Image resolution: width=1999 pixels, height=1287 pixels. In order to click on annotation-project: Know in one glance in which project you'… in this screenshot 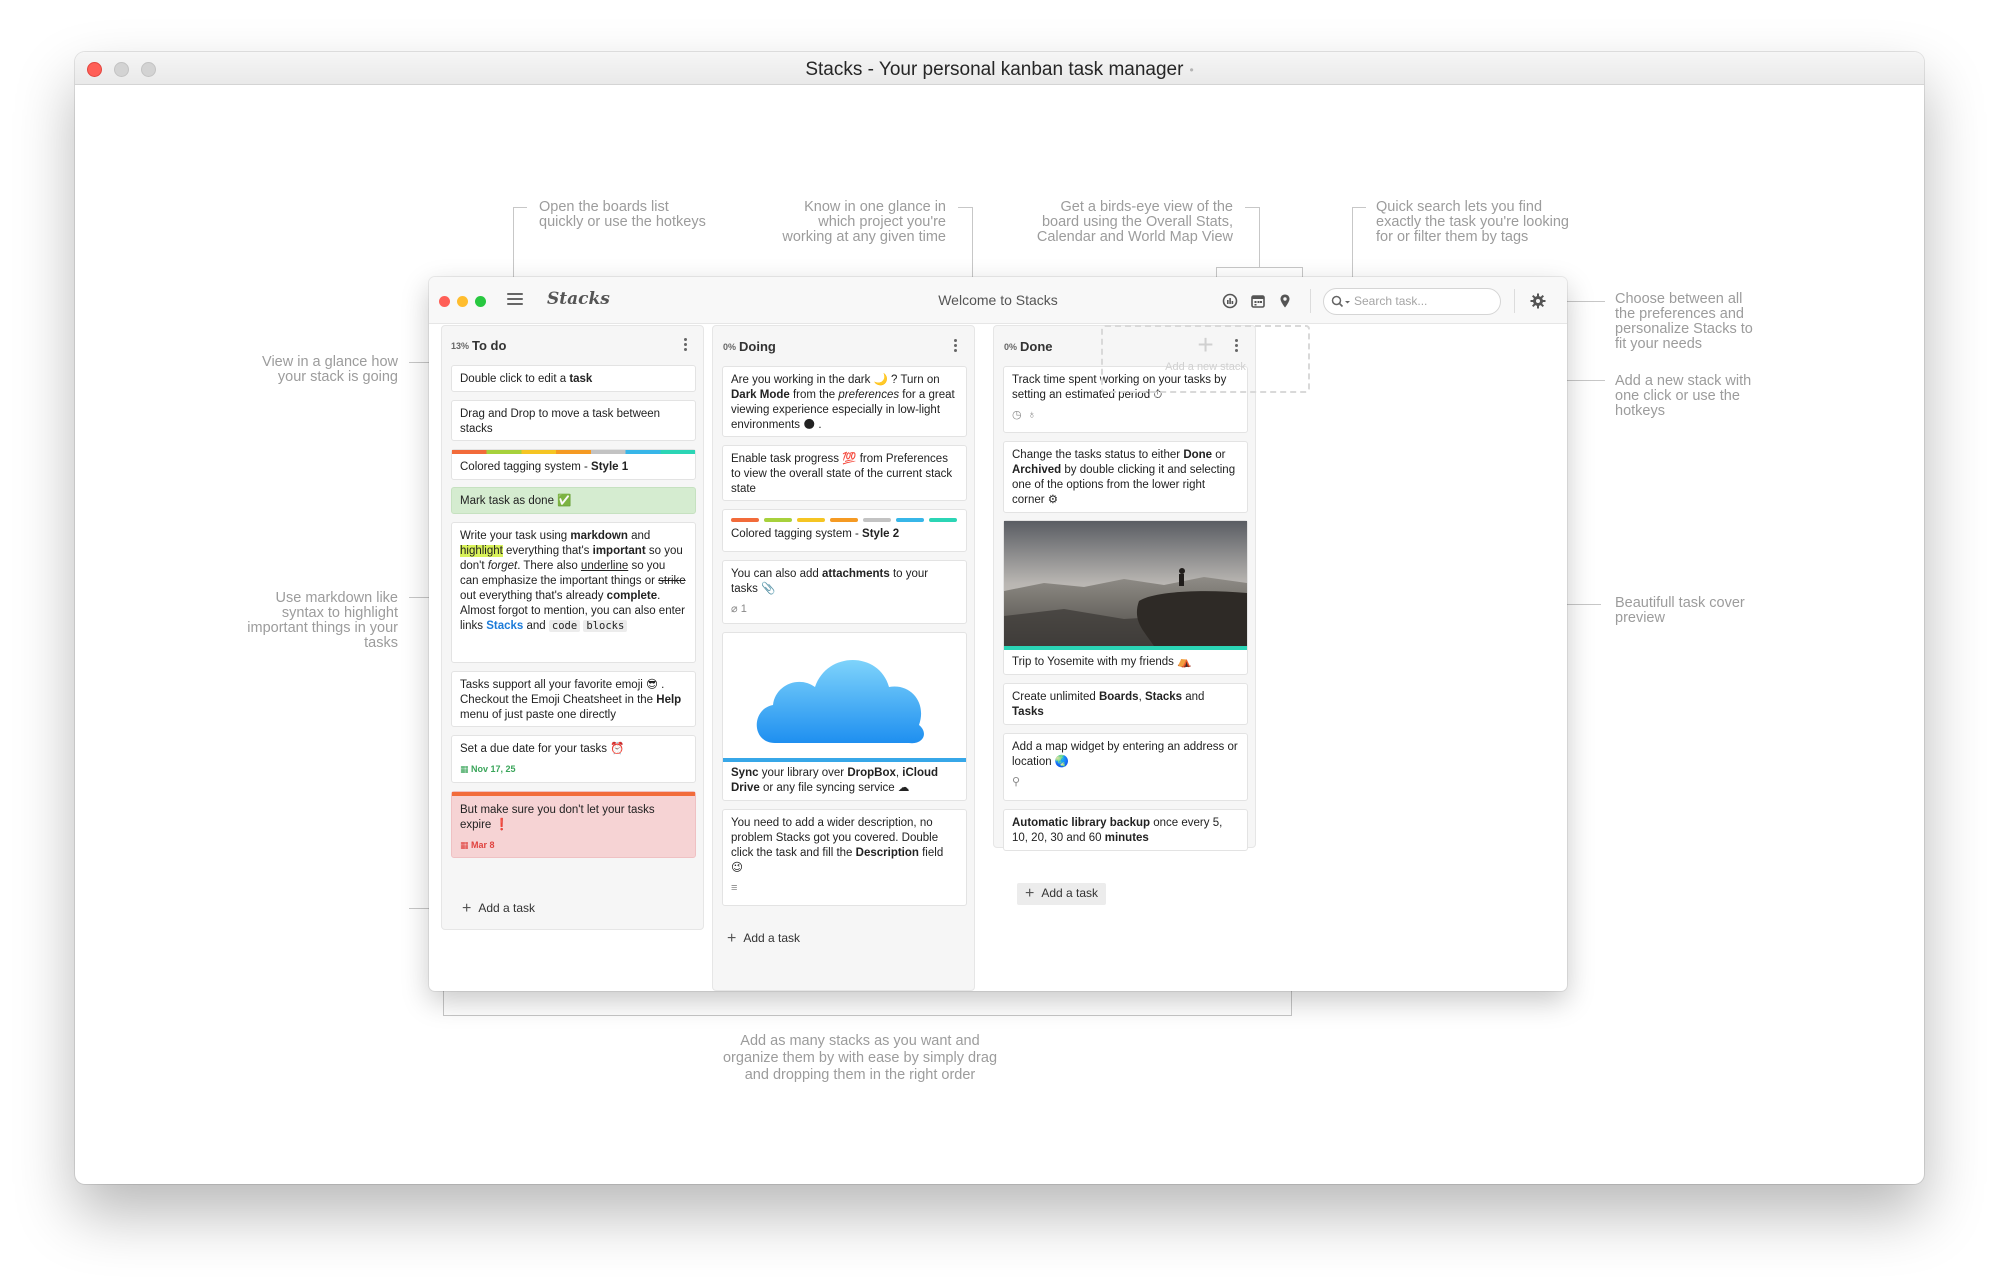, I will do `click(864, 222)`.